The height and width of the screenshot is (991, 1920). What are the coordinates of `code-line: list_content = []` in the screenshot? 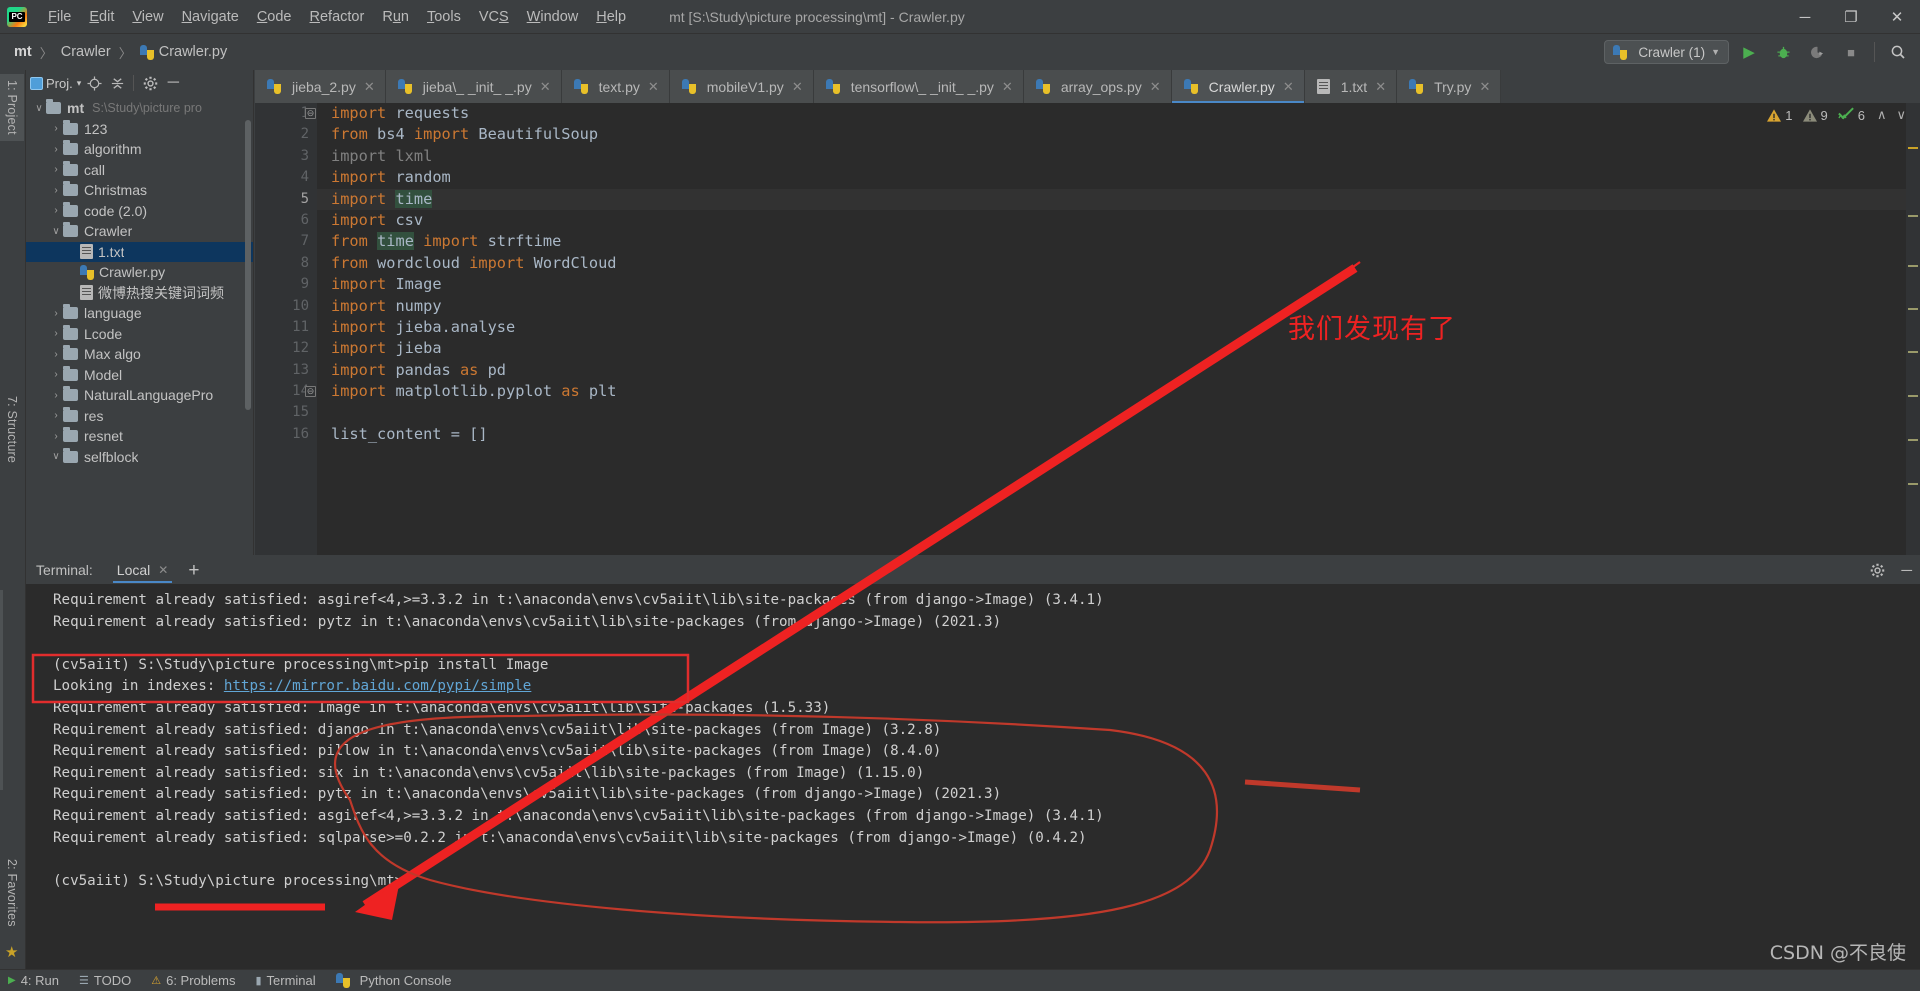 It's located at (1118, 434).